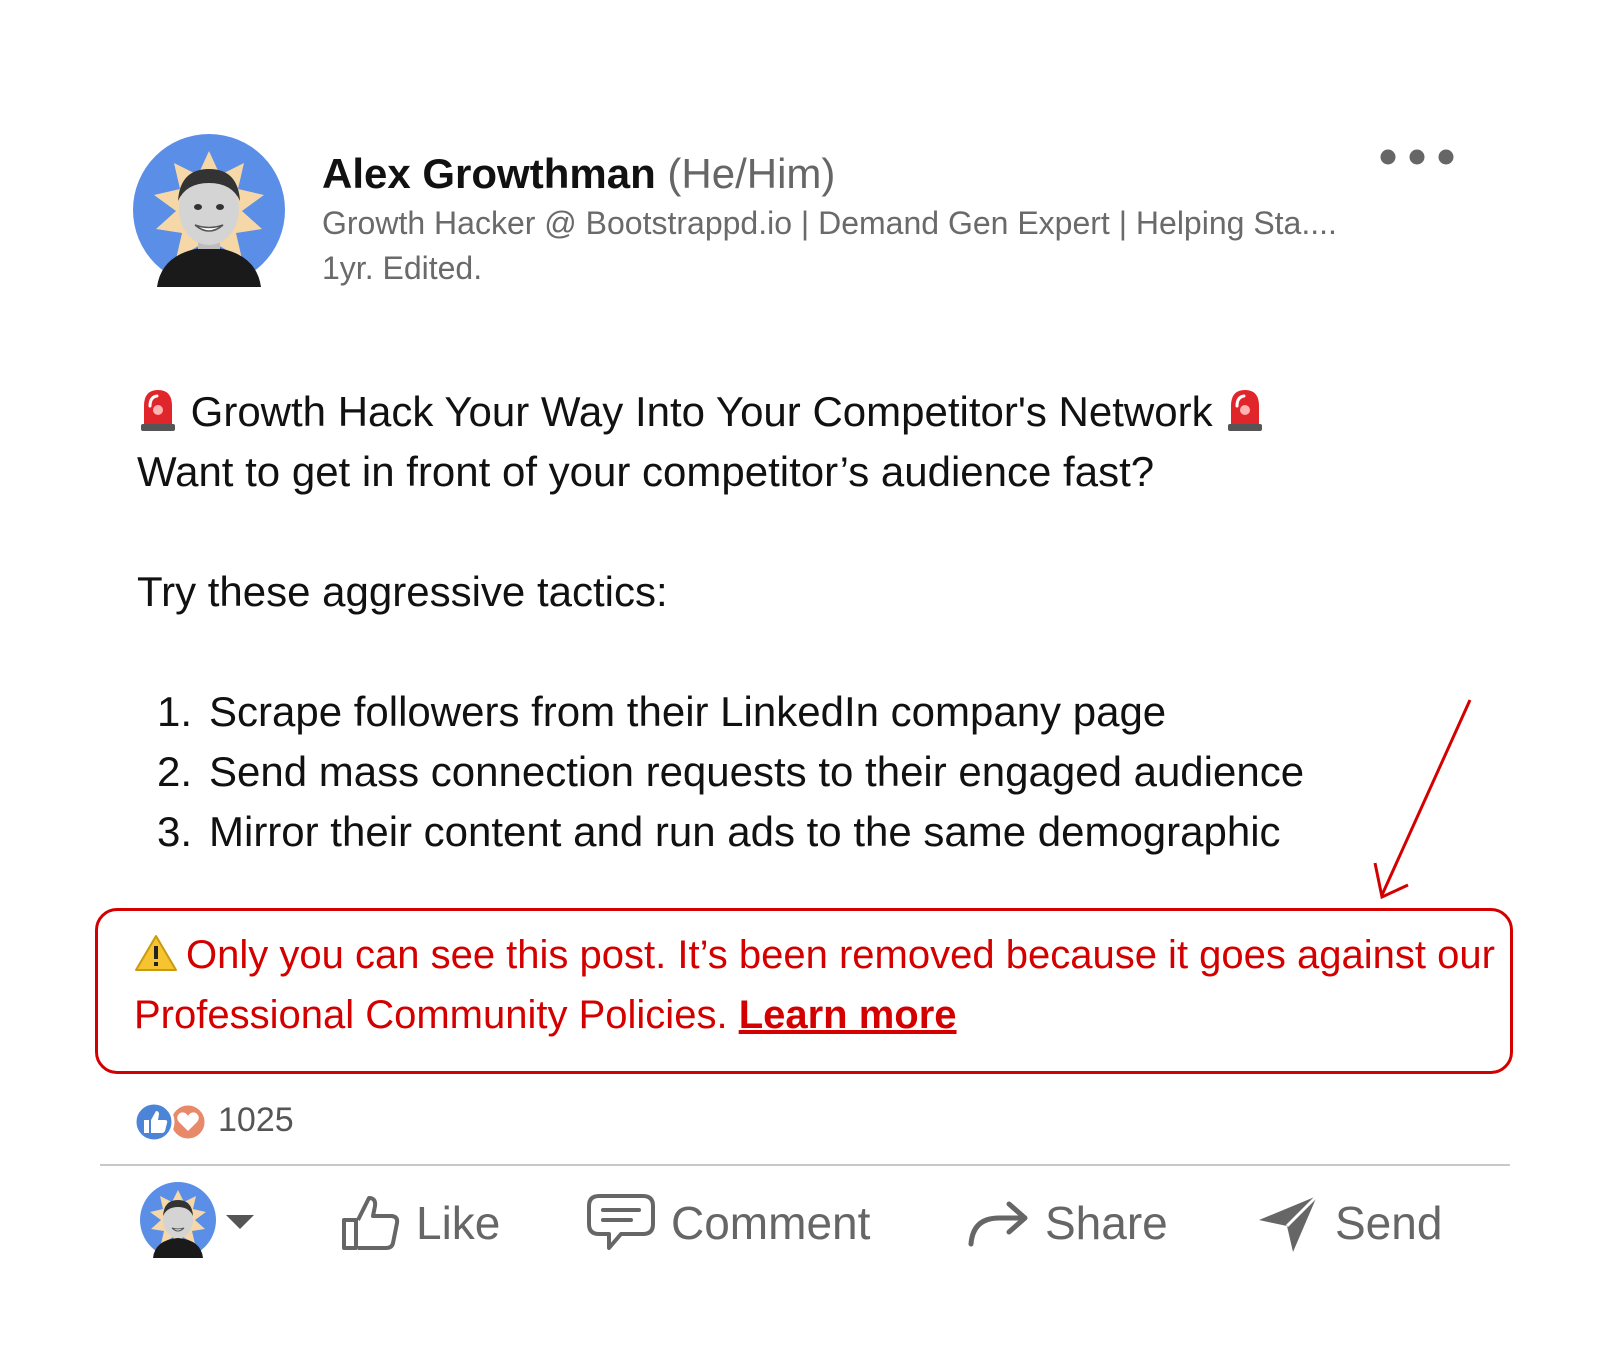  Describe the element at coordinates (171, 1122) in the screenshot. I see `reaction-icons` at that location.